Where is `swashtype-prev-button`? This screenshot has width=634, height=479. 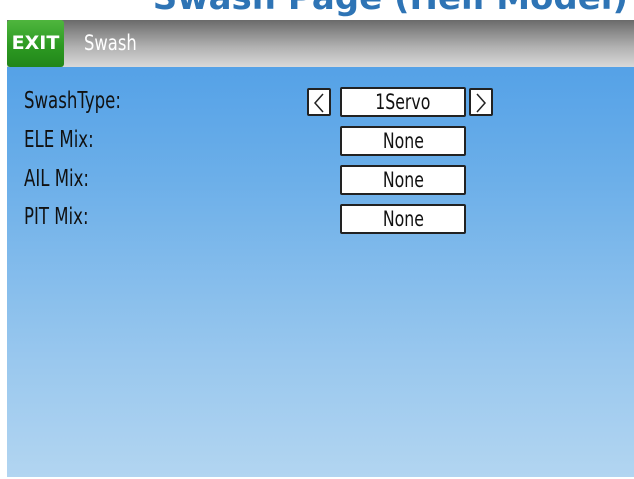
swashtype-prev-button is located at coordinates (319, 102).